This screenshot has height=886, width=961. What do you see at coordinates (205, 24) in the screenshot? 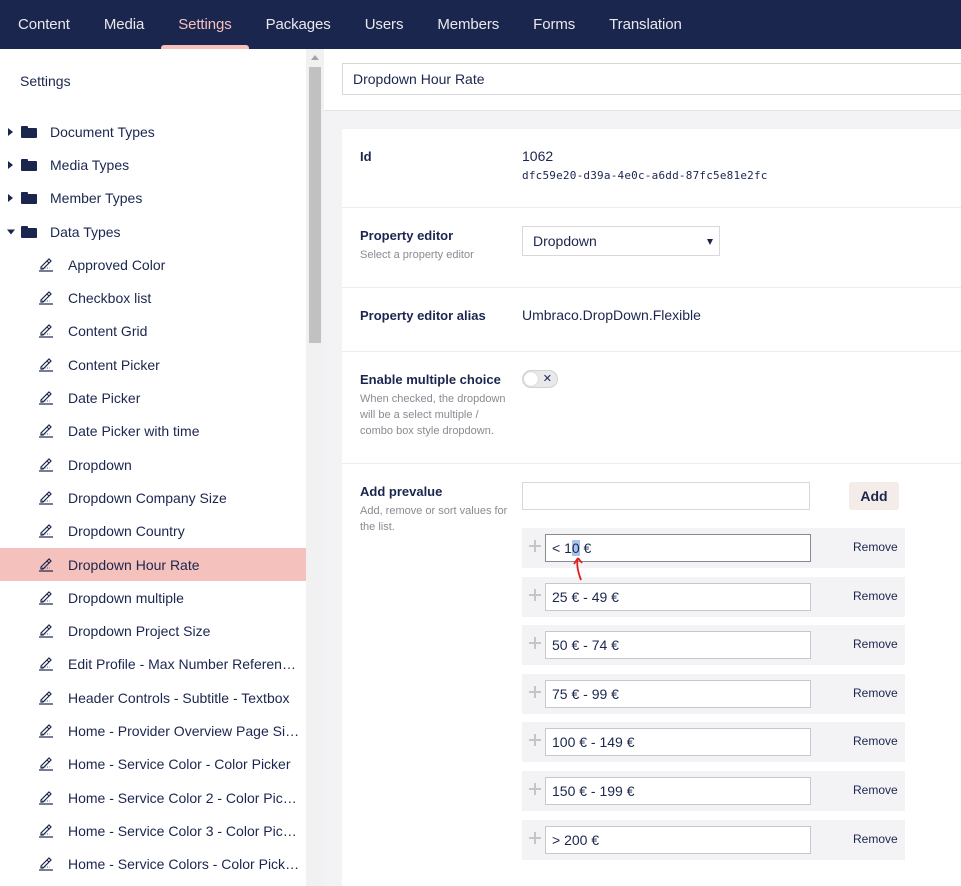
I see `tab-settings: Settings` at bounding box center [205, 24].